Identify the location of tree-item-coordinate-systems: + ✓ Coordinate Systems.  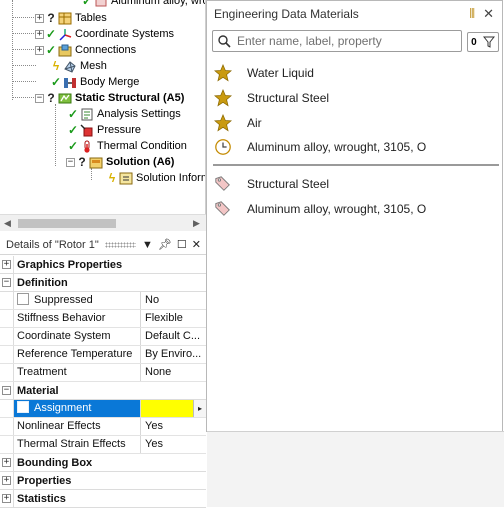
(104, 34).